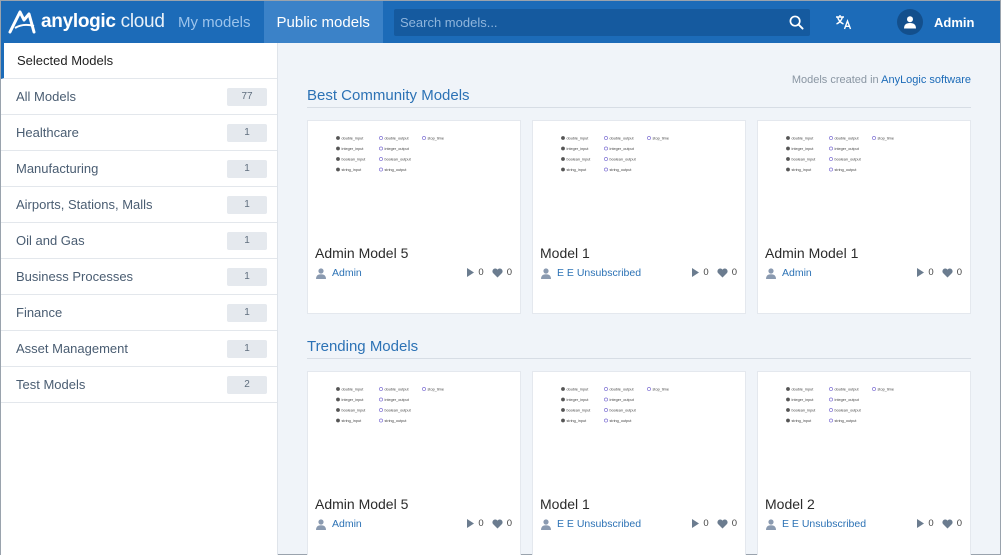 The height and width of the screenshot is (555, 1001). What do you see at coordinates (926, 80) in the screenshot?
I see `anylogic-software-link: AnyLogic software` at bounding box center [926, 80].